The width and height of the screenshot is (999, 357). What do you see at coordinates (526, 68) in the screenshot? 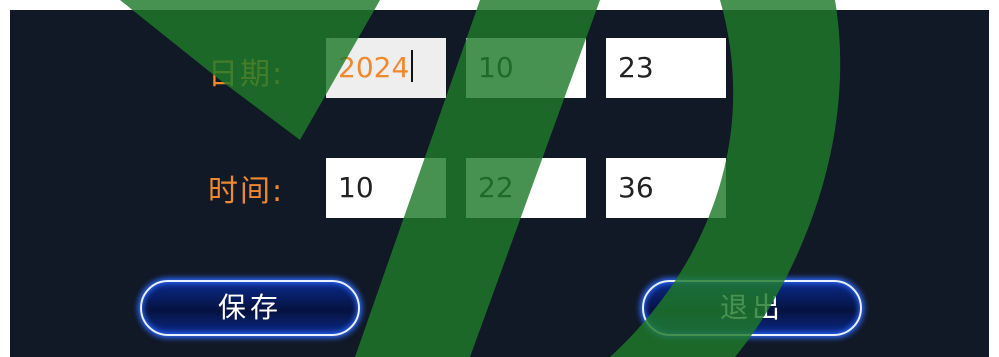
I see `month-input: 10` at bounding box center [526, 68].